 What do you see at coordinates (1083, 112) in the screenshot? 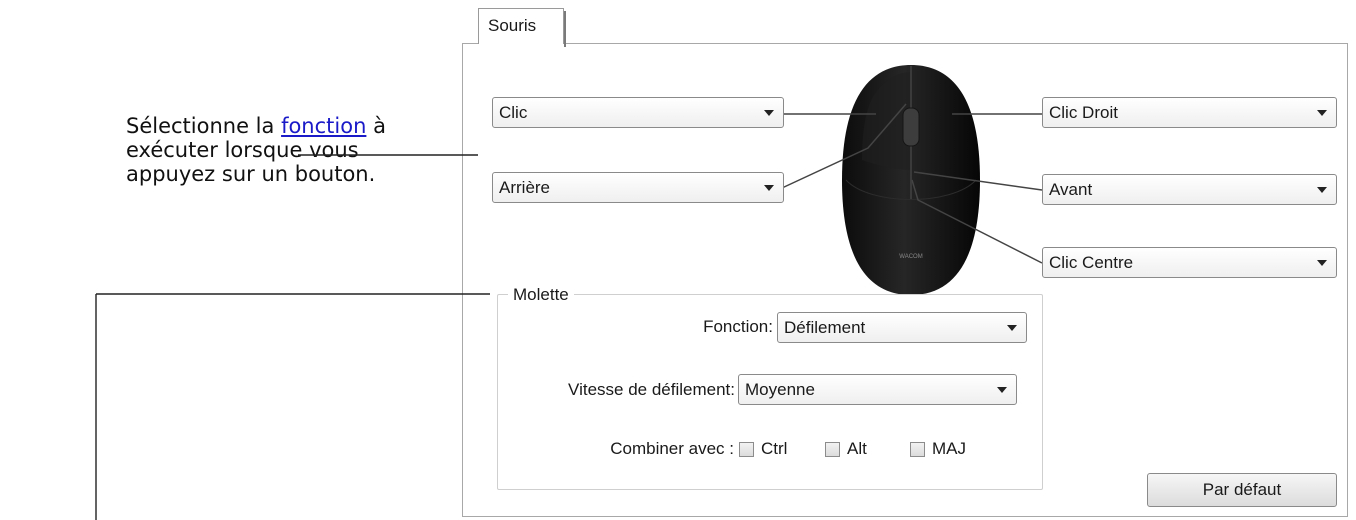
I see `right-button-value: Clic Droit` at bounding box center [1083, 112].